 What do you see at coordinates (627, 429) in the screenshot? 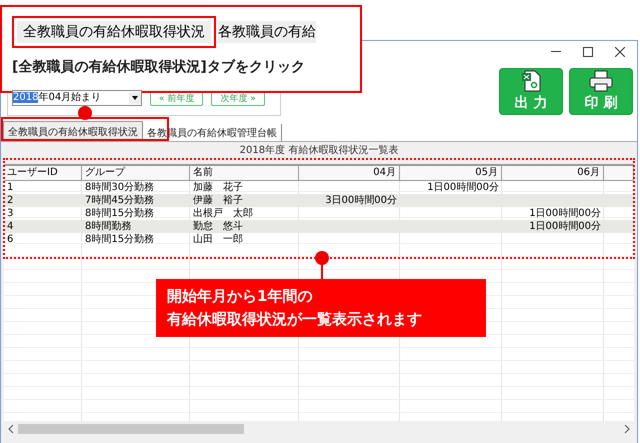
I see `scroll-right-icon` at bounding box center [627, 429].